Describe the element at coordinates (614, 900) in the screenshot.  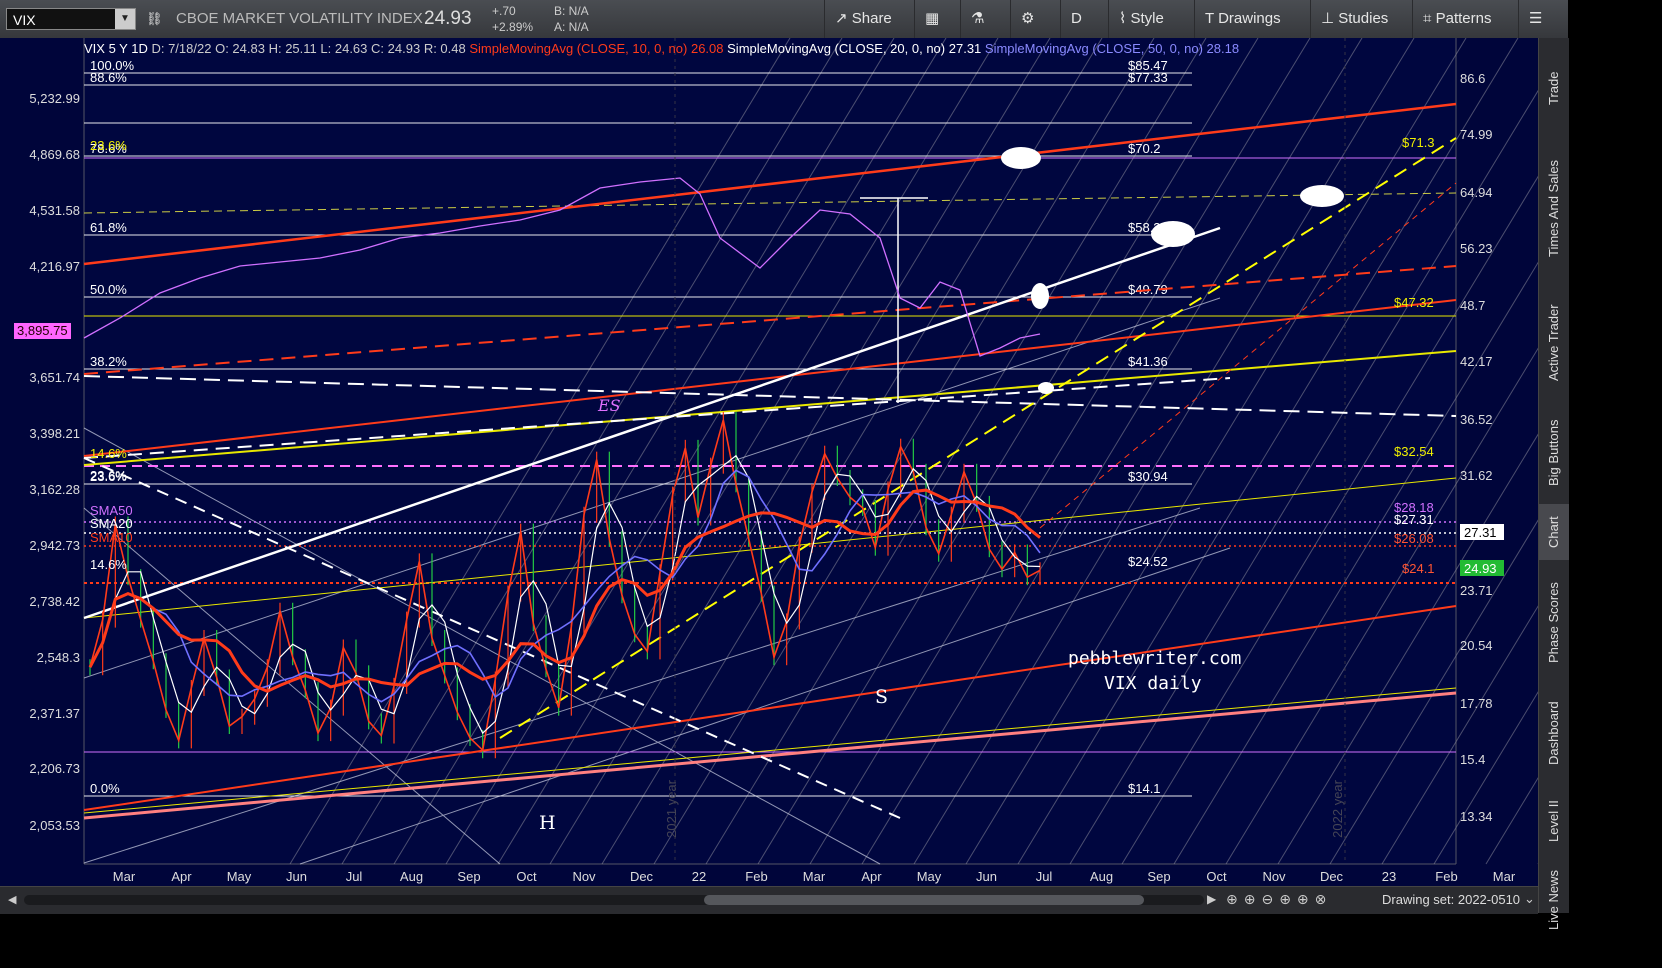
I see `time-scrollbar` at that location.